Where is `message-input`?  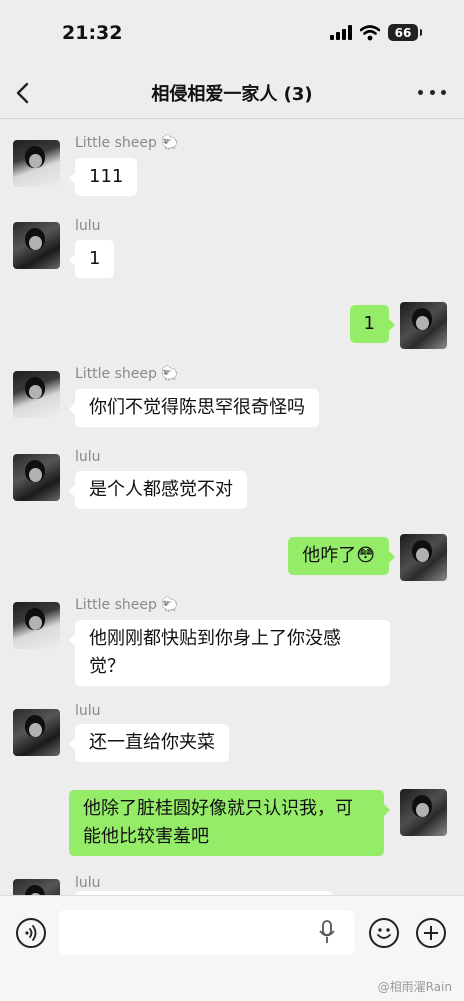
message-input is located at coordinates (206, 932).